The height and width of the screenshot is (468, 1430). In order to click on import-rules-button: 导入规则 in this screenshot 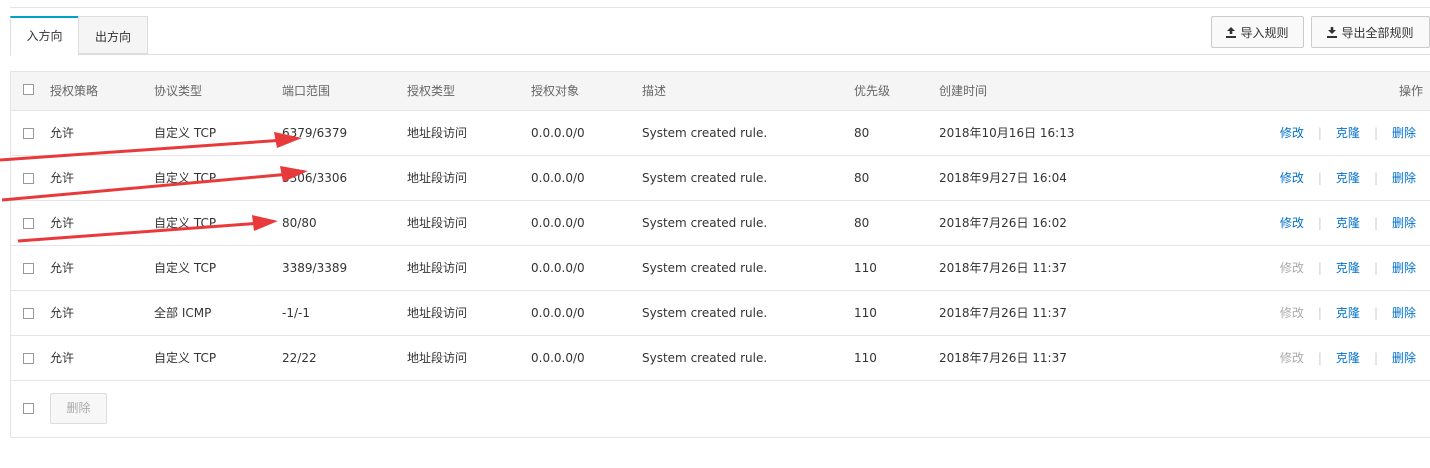, I will do `click(1257, 32)`.